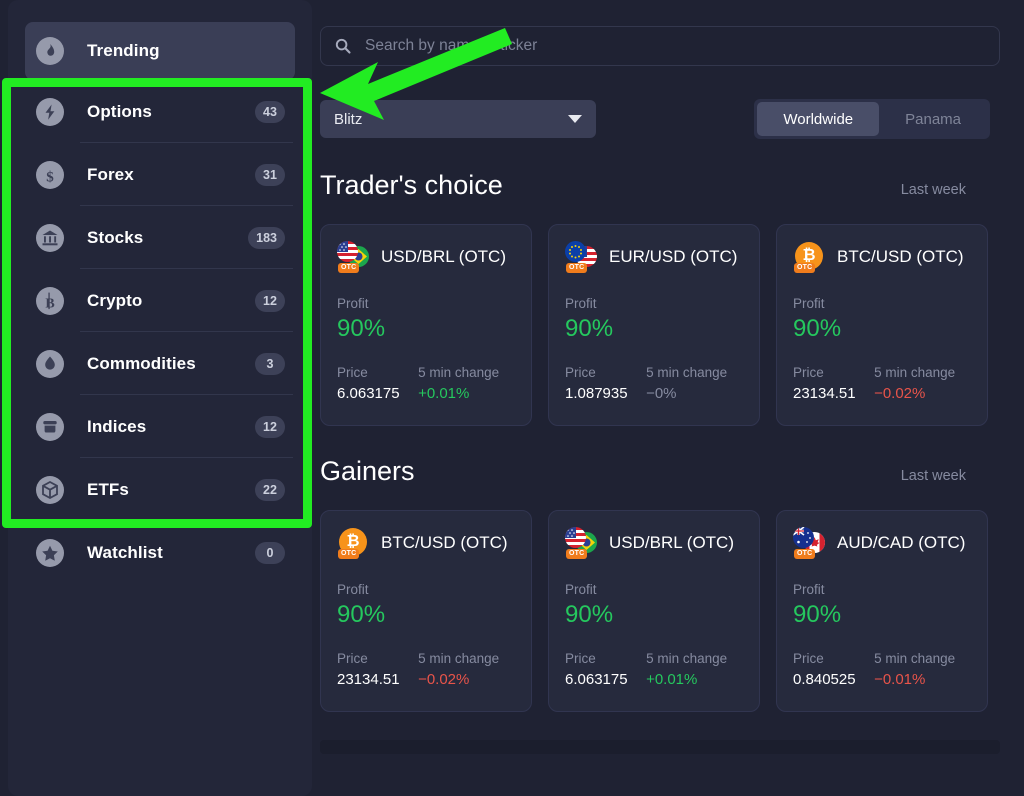 The image size is (1024, 796). What do you see at coordinates (50, 489) in the screenshot?
I see `cube-icon` at bounding box center [50, 489].